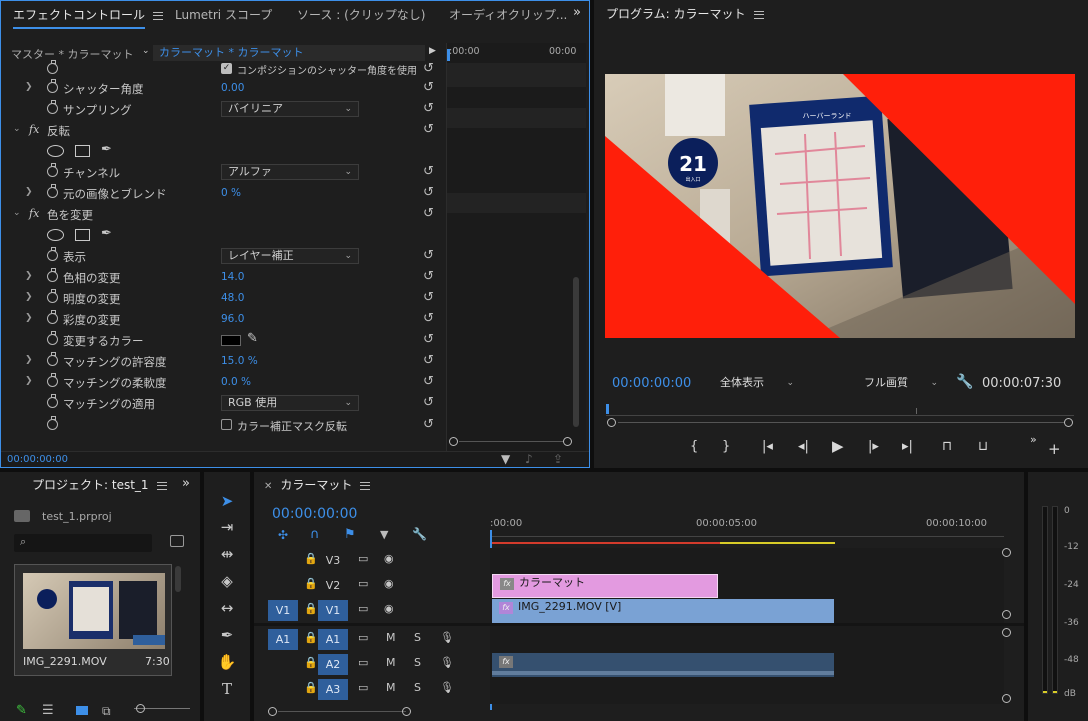 This screenshot has height=721, width=1088. I want to click on type-tool-icon: T, so click(227, 689).